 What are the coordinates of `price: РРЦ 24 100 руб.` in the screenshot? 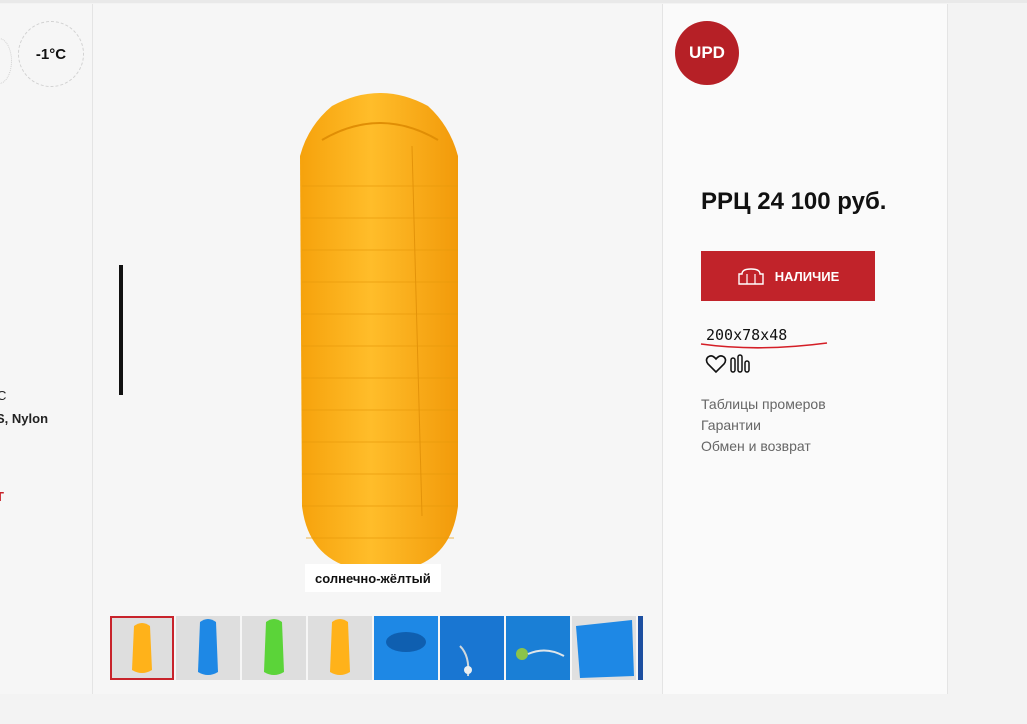 It's located at (794, 201).